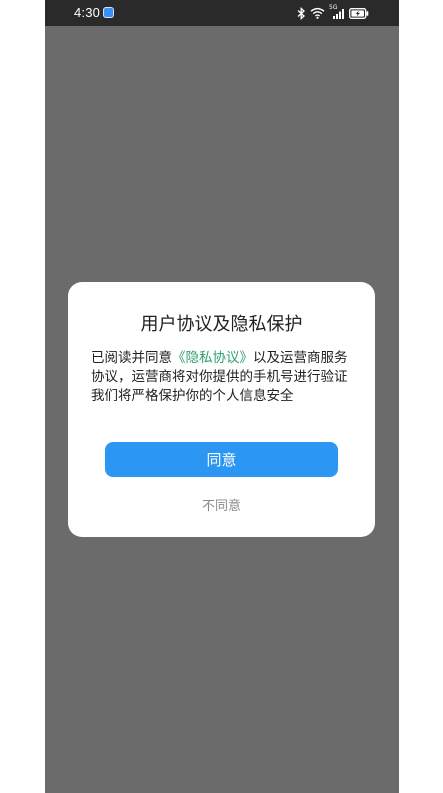 The height and width of the screenshot is (793, 443). What do you see at coordinates (337, 12) in the screenshot?
I see `cellular-signal-icon: 5G` at bounding box center [337, 12].